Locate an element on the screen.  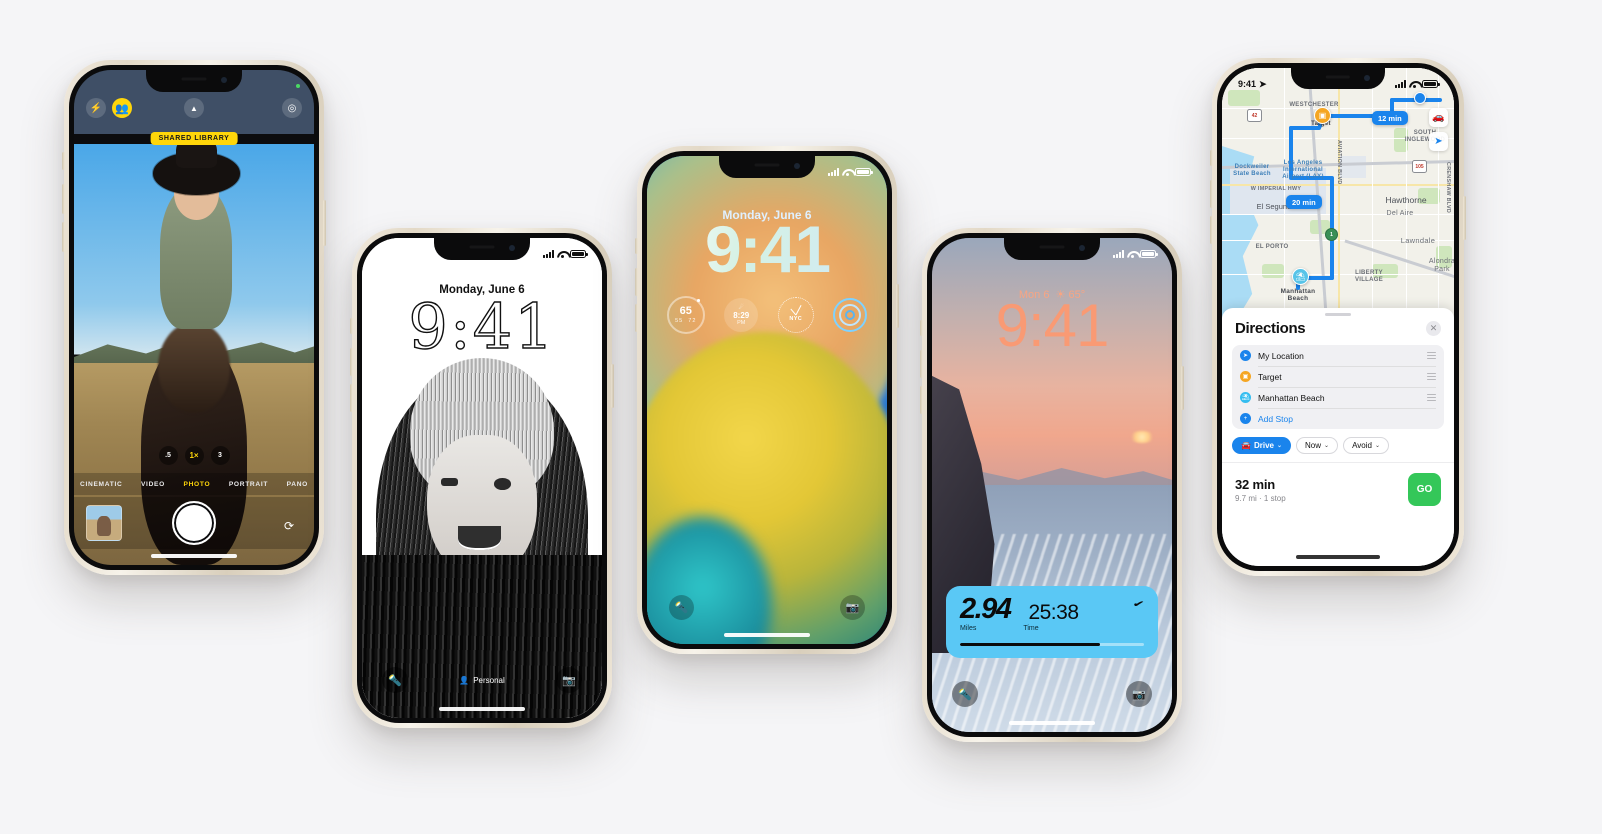
mode-cinematic: CINEMATIC is located at coordinates (101, 484).